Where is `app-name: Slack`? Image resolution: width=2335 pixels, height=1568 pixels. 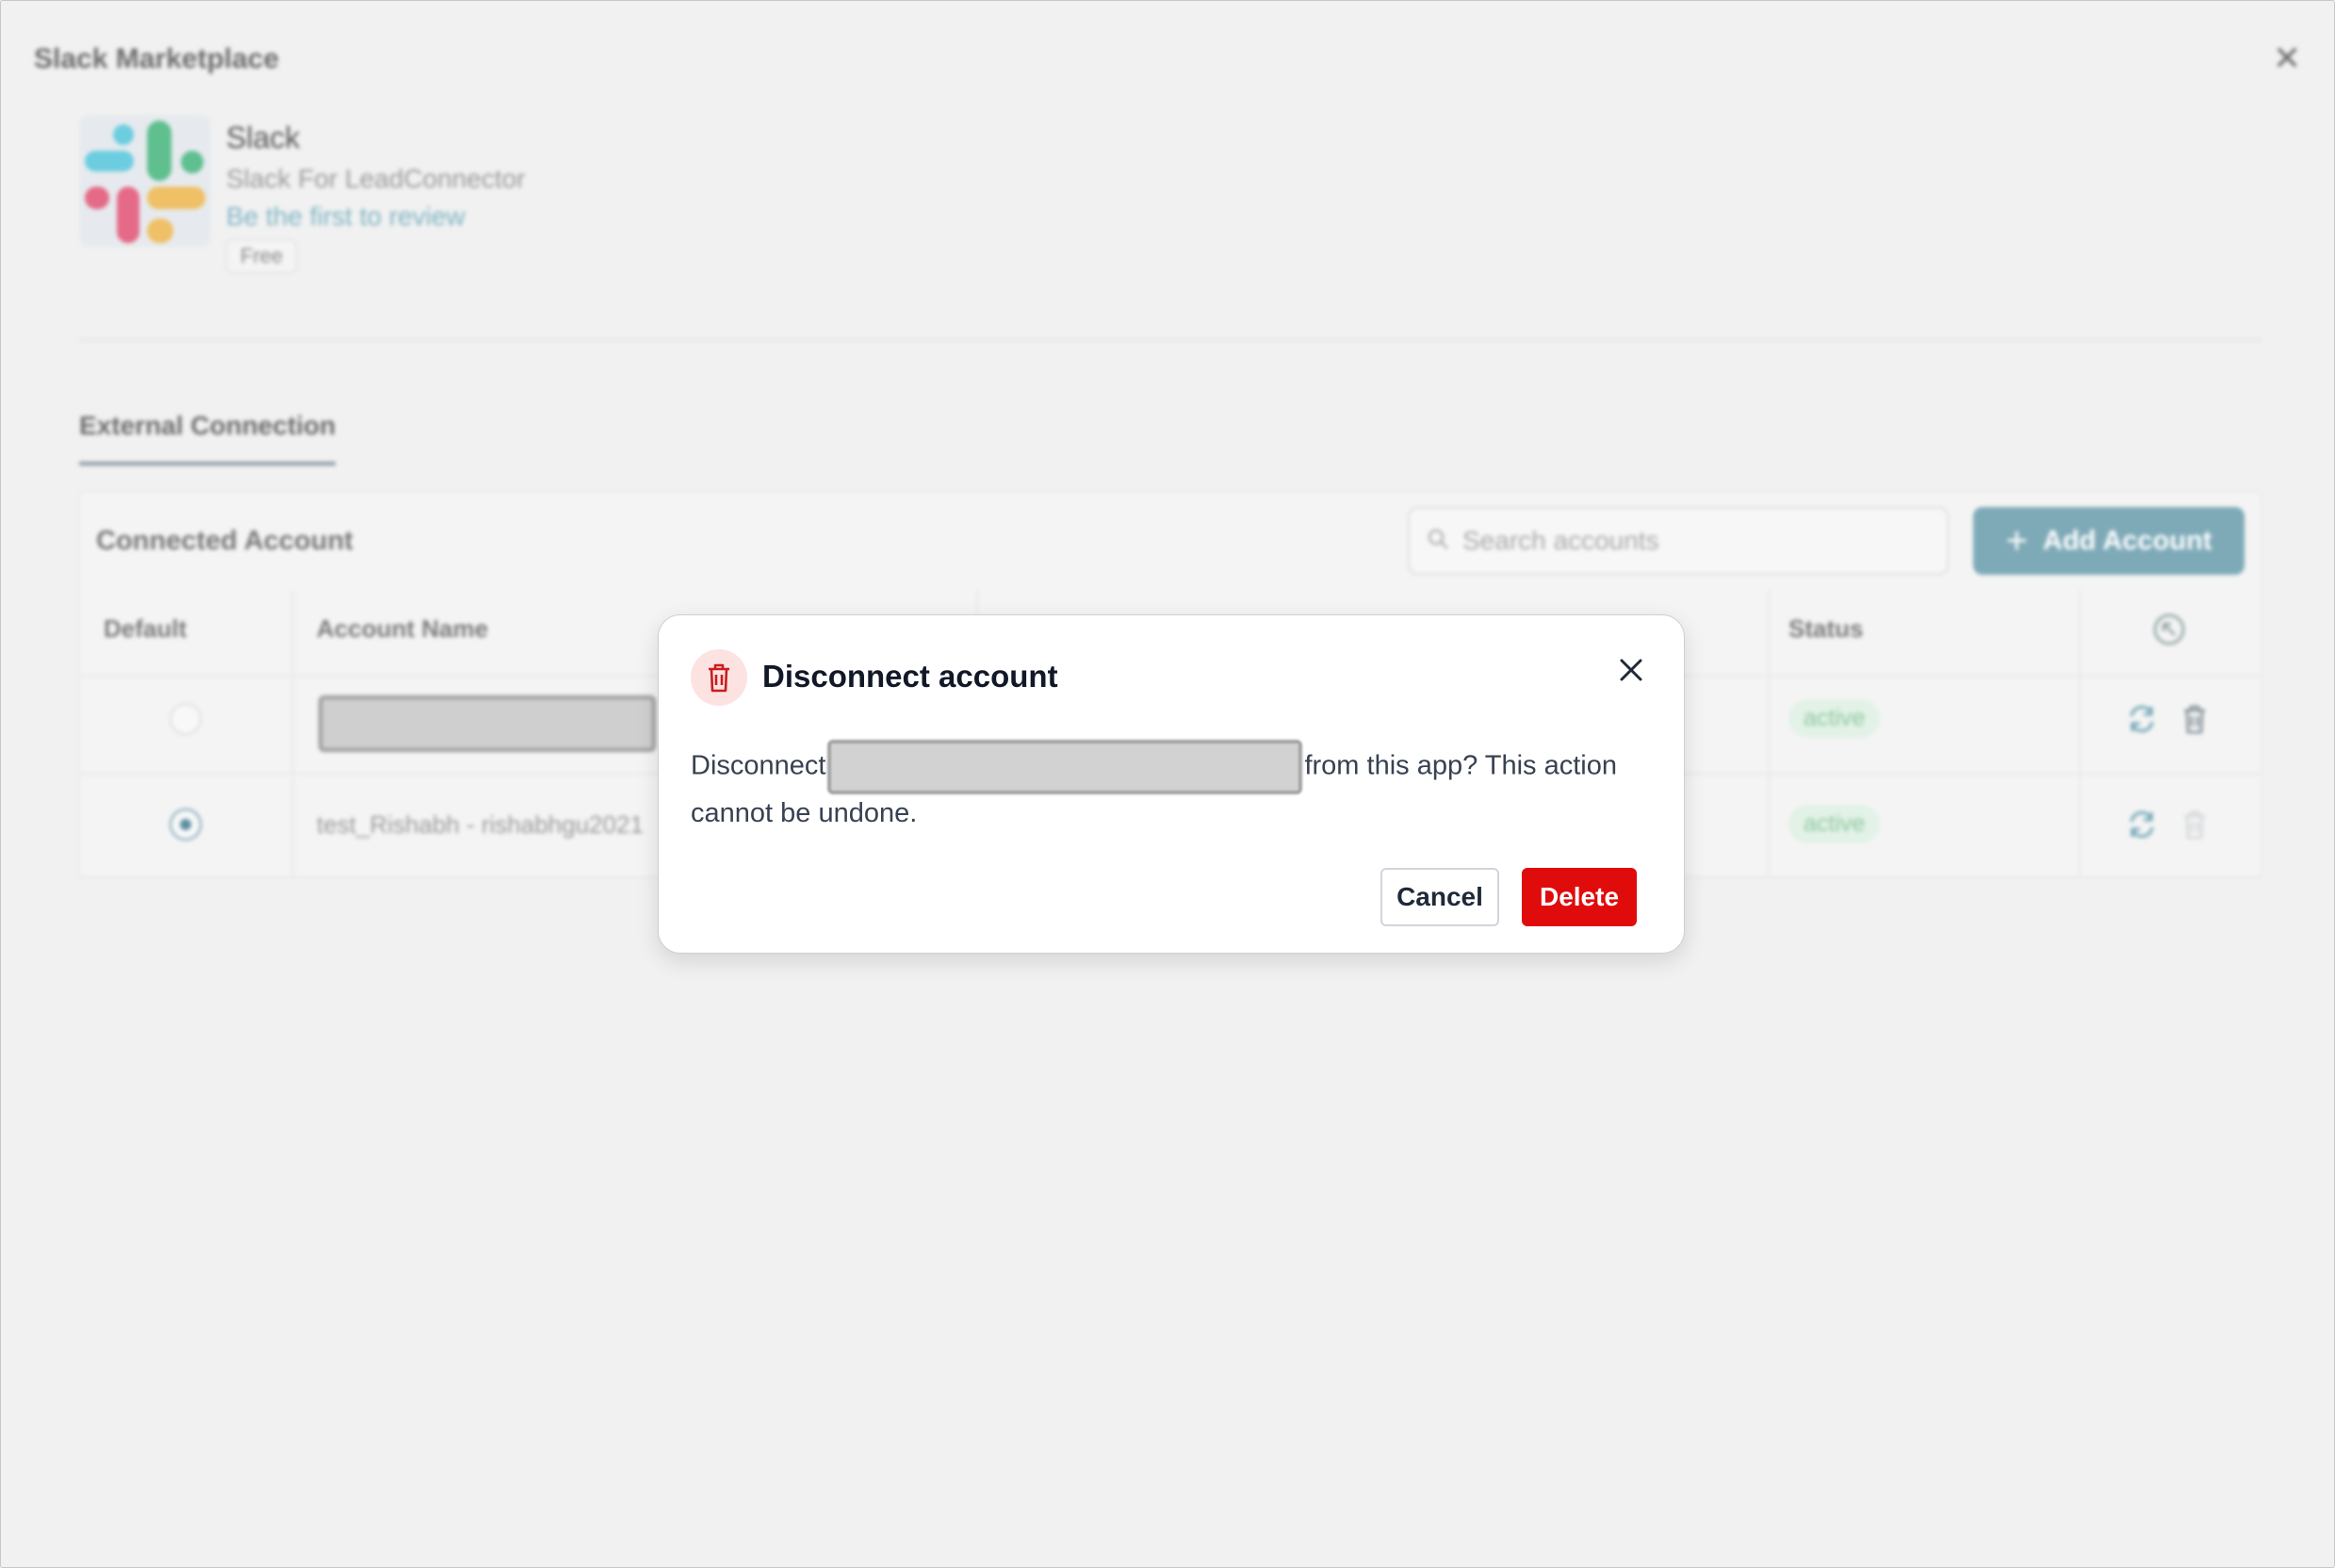
app-name: Slack is located at coordinates (263, 138).